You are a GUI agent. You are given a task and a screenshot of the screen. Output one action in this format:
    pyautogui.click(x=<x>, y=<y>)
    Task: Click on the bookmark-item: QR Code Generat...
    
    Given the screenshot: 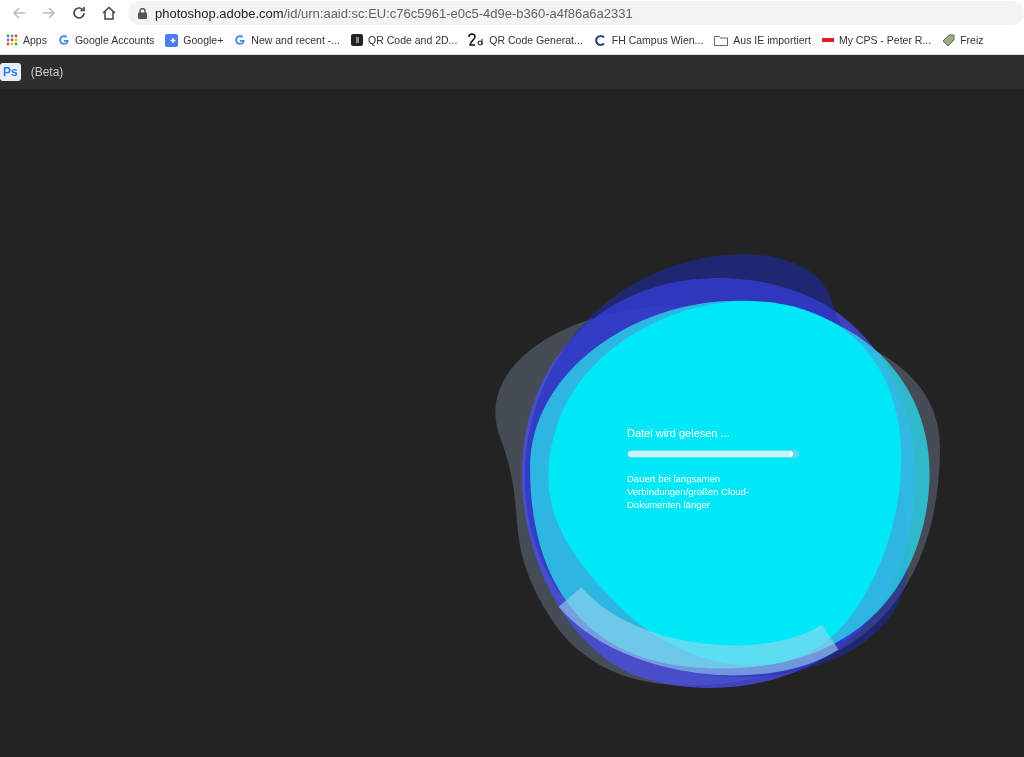 What is the action you would take?
    pyautogui.click(x=525, y=40)
    